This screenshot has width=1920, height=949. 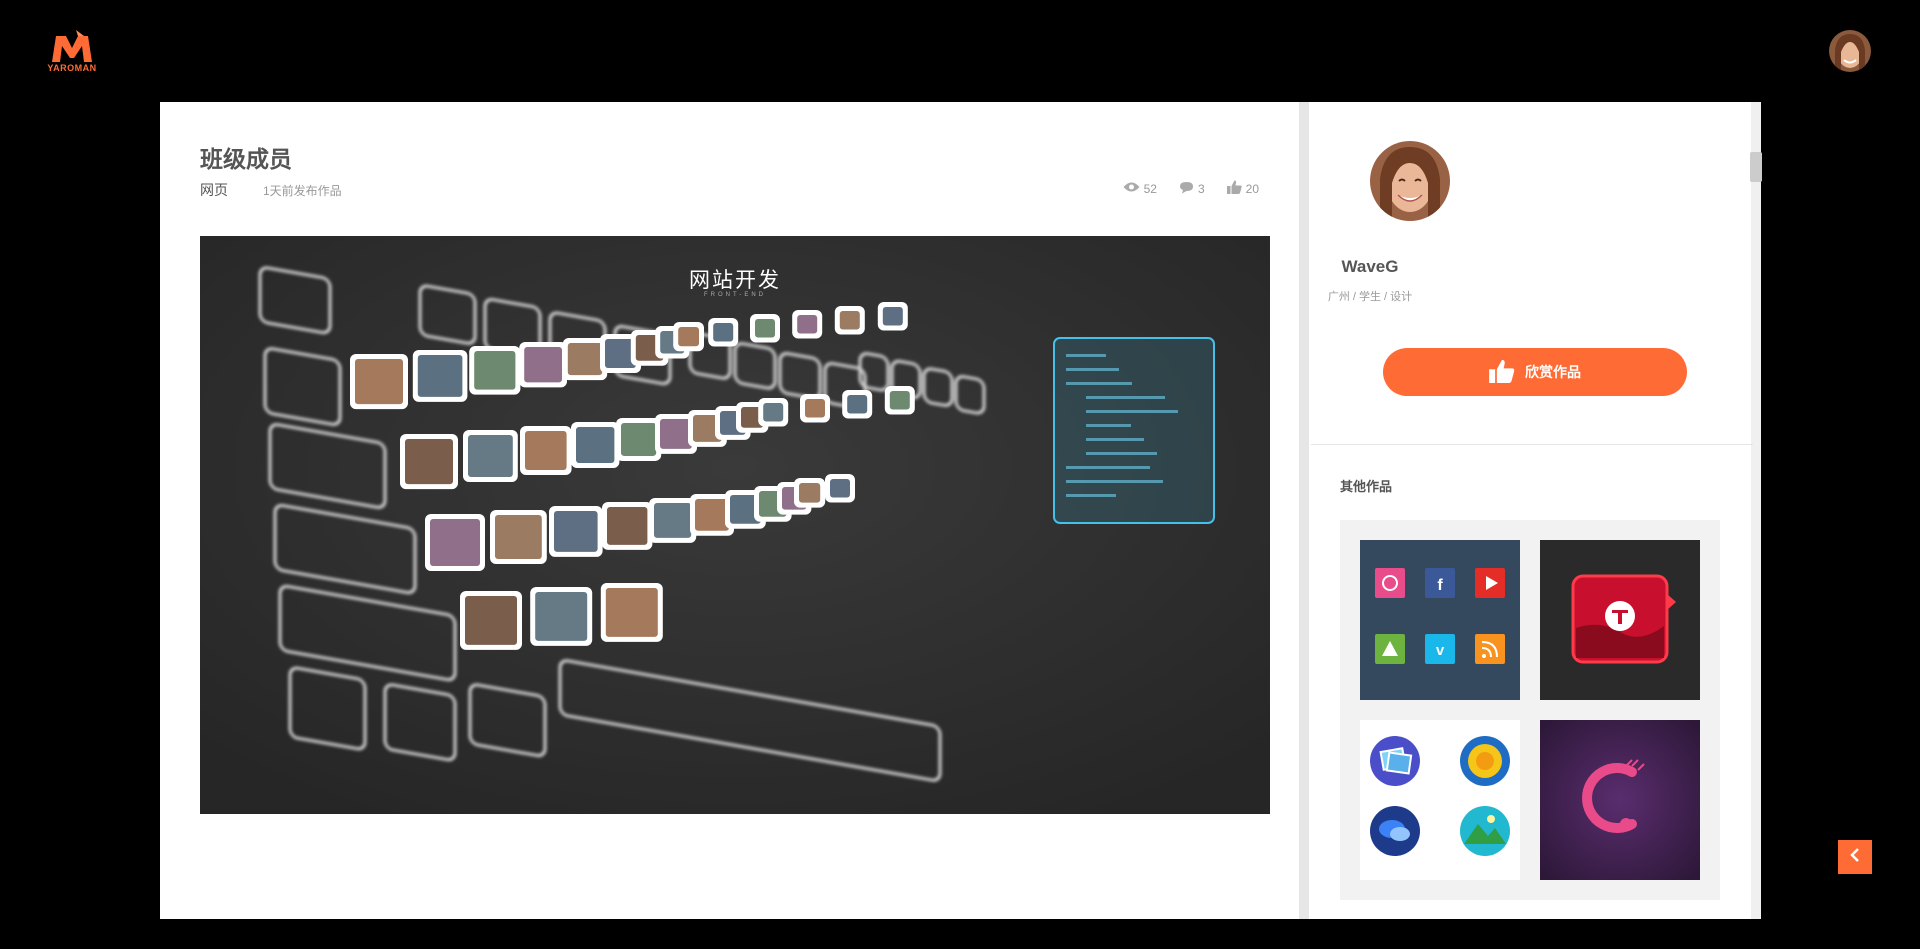 What do you see at coordinates (1532, 444) in the screenshot?
I see `section-divider` at bounding box center [1532, 444].